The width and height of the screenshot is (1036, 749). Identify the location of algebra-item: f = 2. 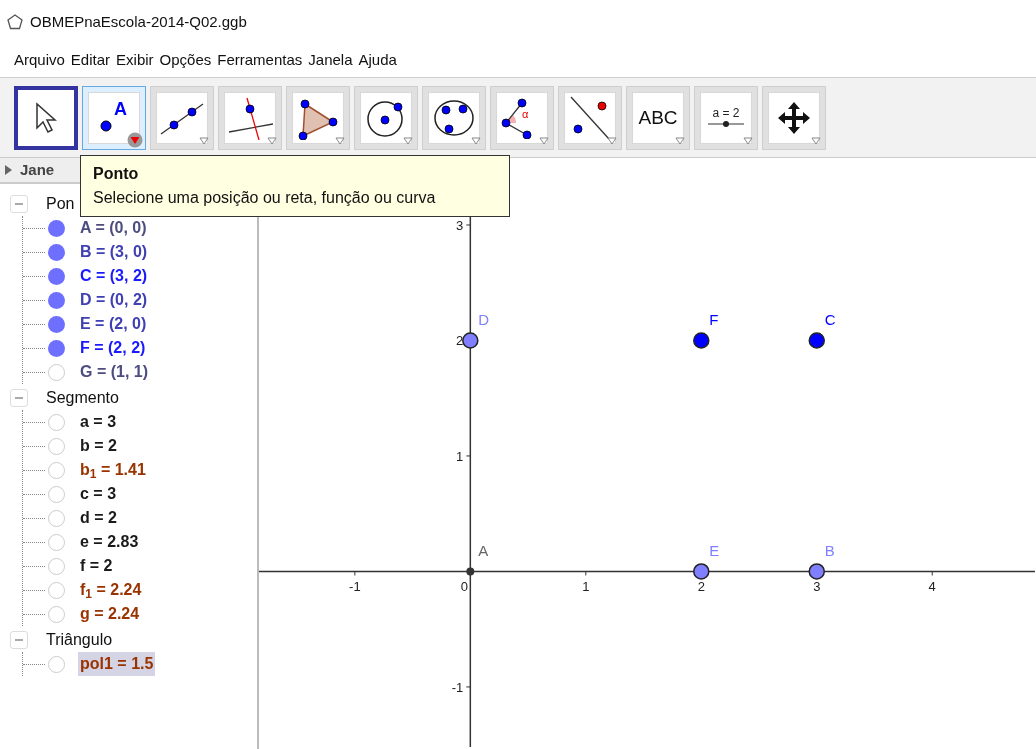
(96, 566).